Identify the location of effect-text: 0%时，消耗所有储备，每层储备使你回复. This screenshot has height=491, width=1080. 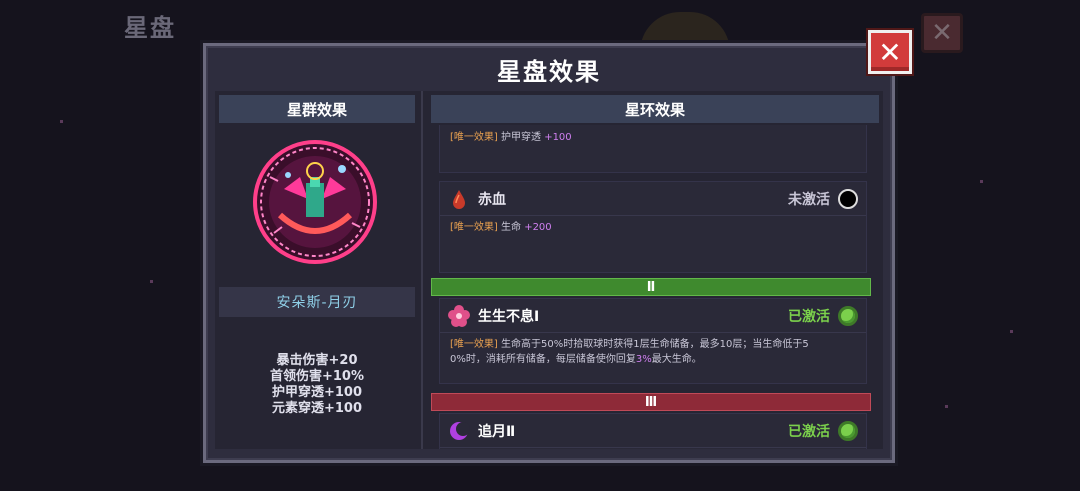
(543, 359).